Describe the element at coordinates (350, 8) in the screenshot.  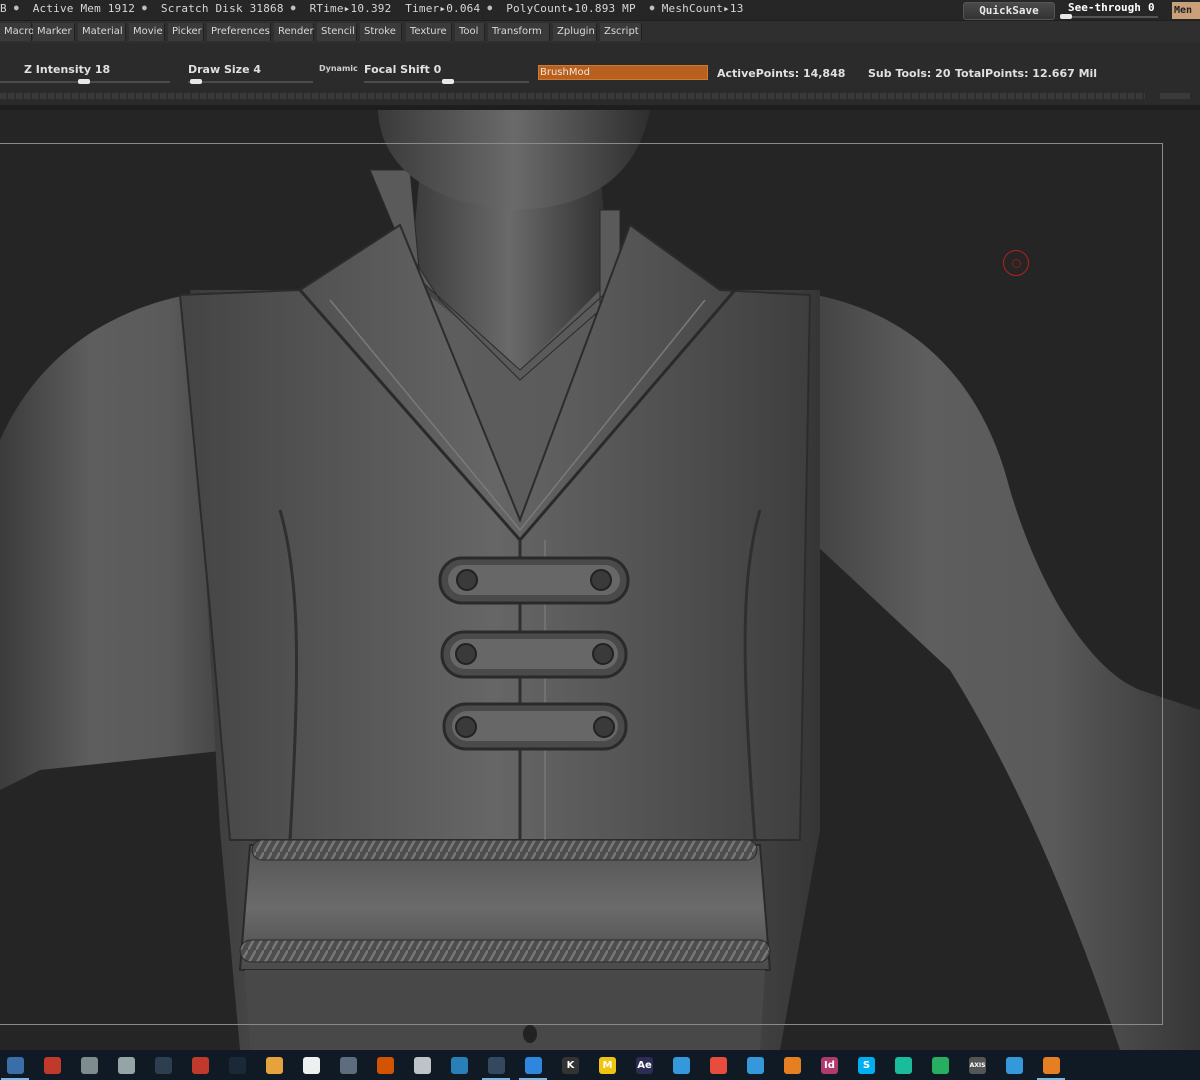
I see `rtime: RTime▸10.392` at that location.